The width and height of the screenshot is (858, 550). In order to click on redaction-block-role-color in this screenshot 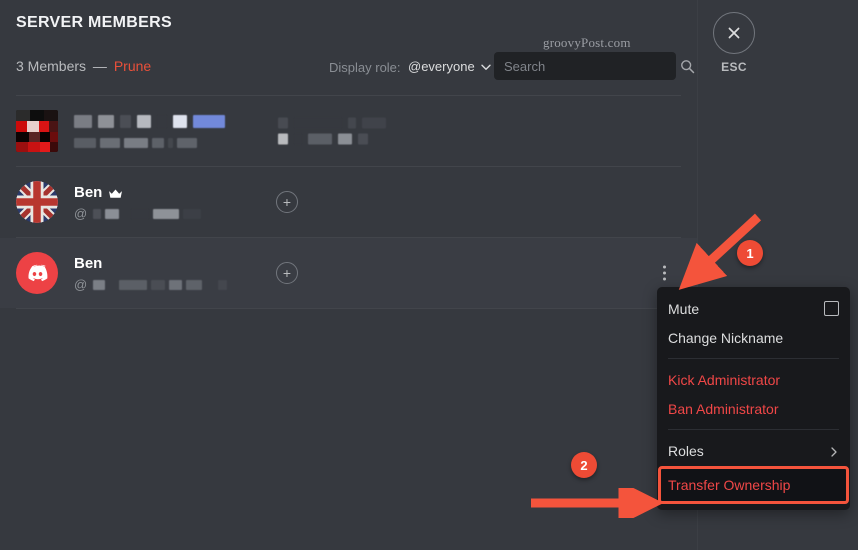, I will do `click(209, 121)`.